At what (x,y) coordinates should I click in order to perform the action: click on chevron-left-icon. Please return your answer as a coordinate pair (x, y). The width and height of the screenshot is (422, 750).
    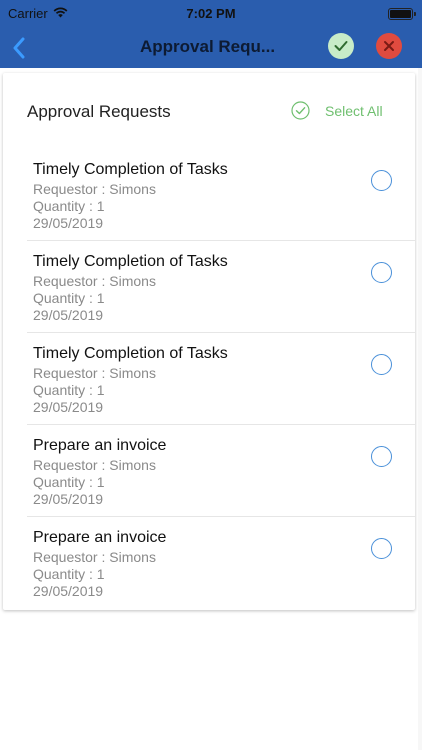
    Looking at the image, I should click on (19, 48).